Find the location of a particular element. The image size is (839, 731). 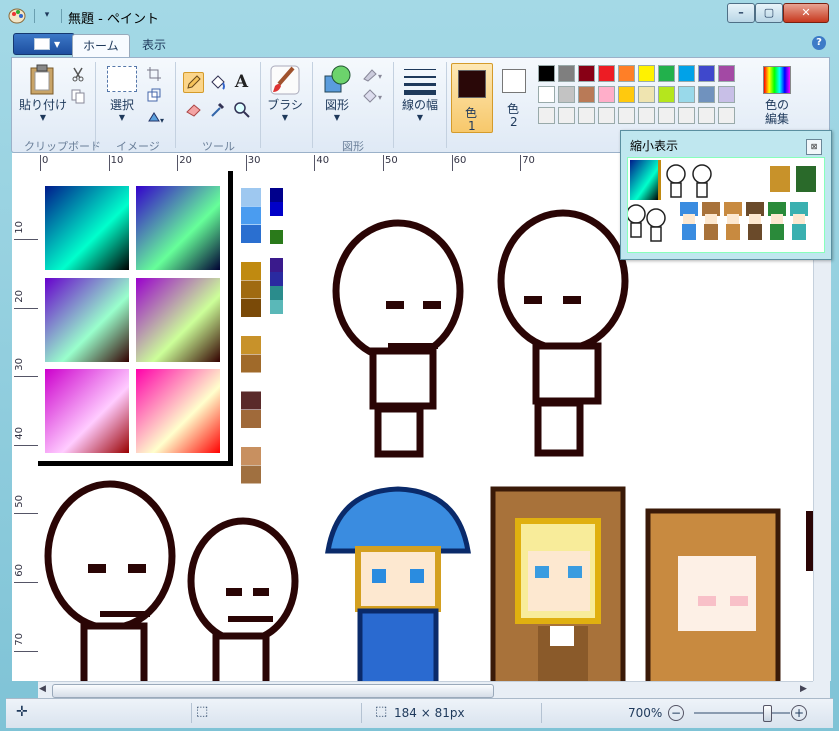

fill-button: ▾ is located at coordinates (374, 95).